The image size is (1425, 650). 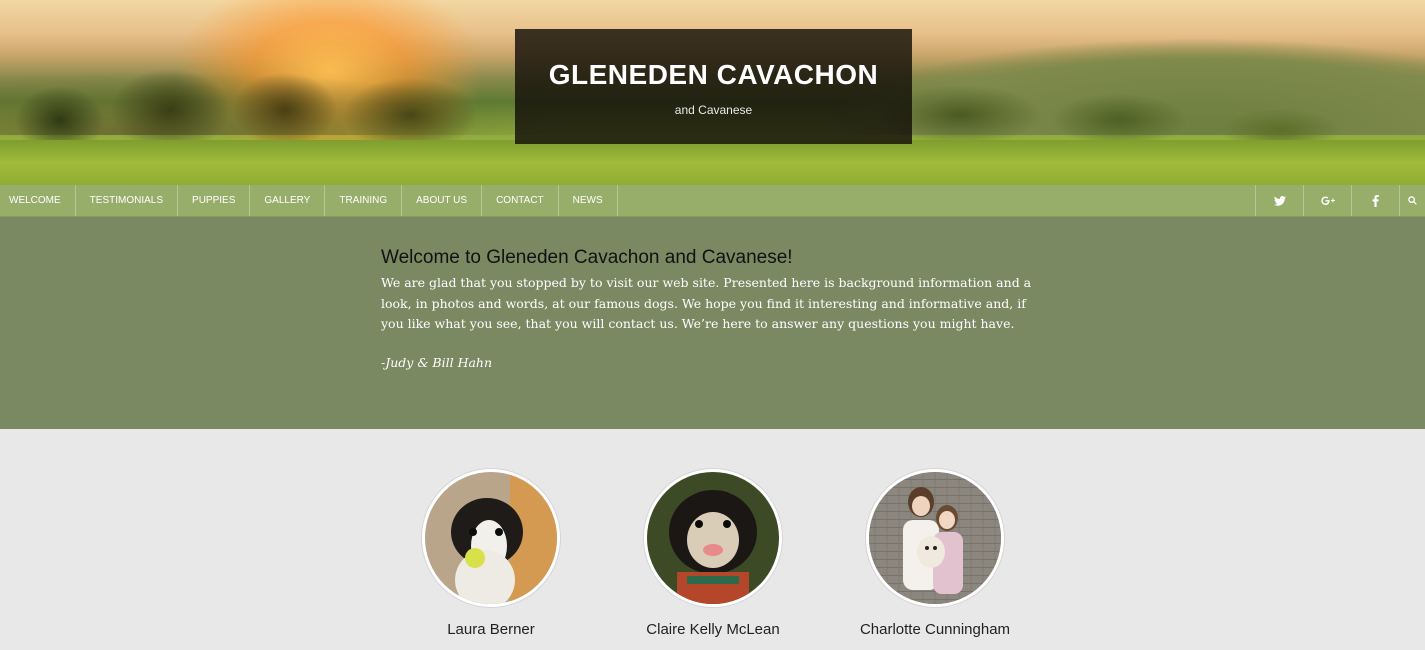 I want to click on testimonial-name: Claire Kelly McLean, so click(x=713, y=629).